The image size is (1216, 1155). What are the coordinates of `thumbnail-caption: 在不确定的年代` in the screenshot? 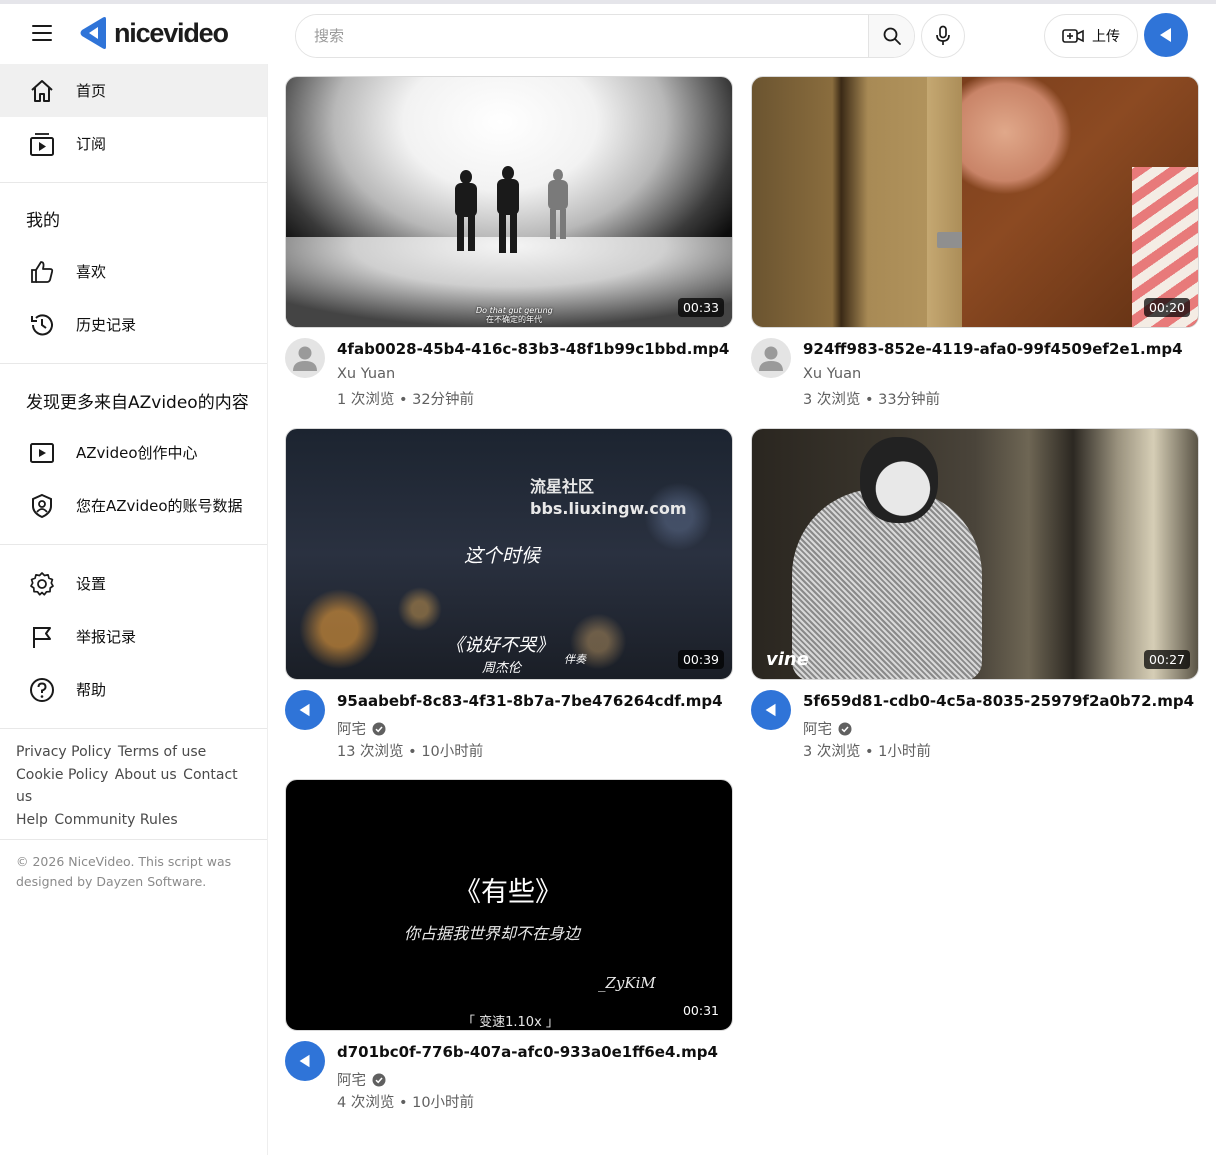 It's located at (514, 319).